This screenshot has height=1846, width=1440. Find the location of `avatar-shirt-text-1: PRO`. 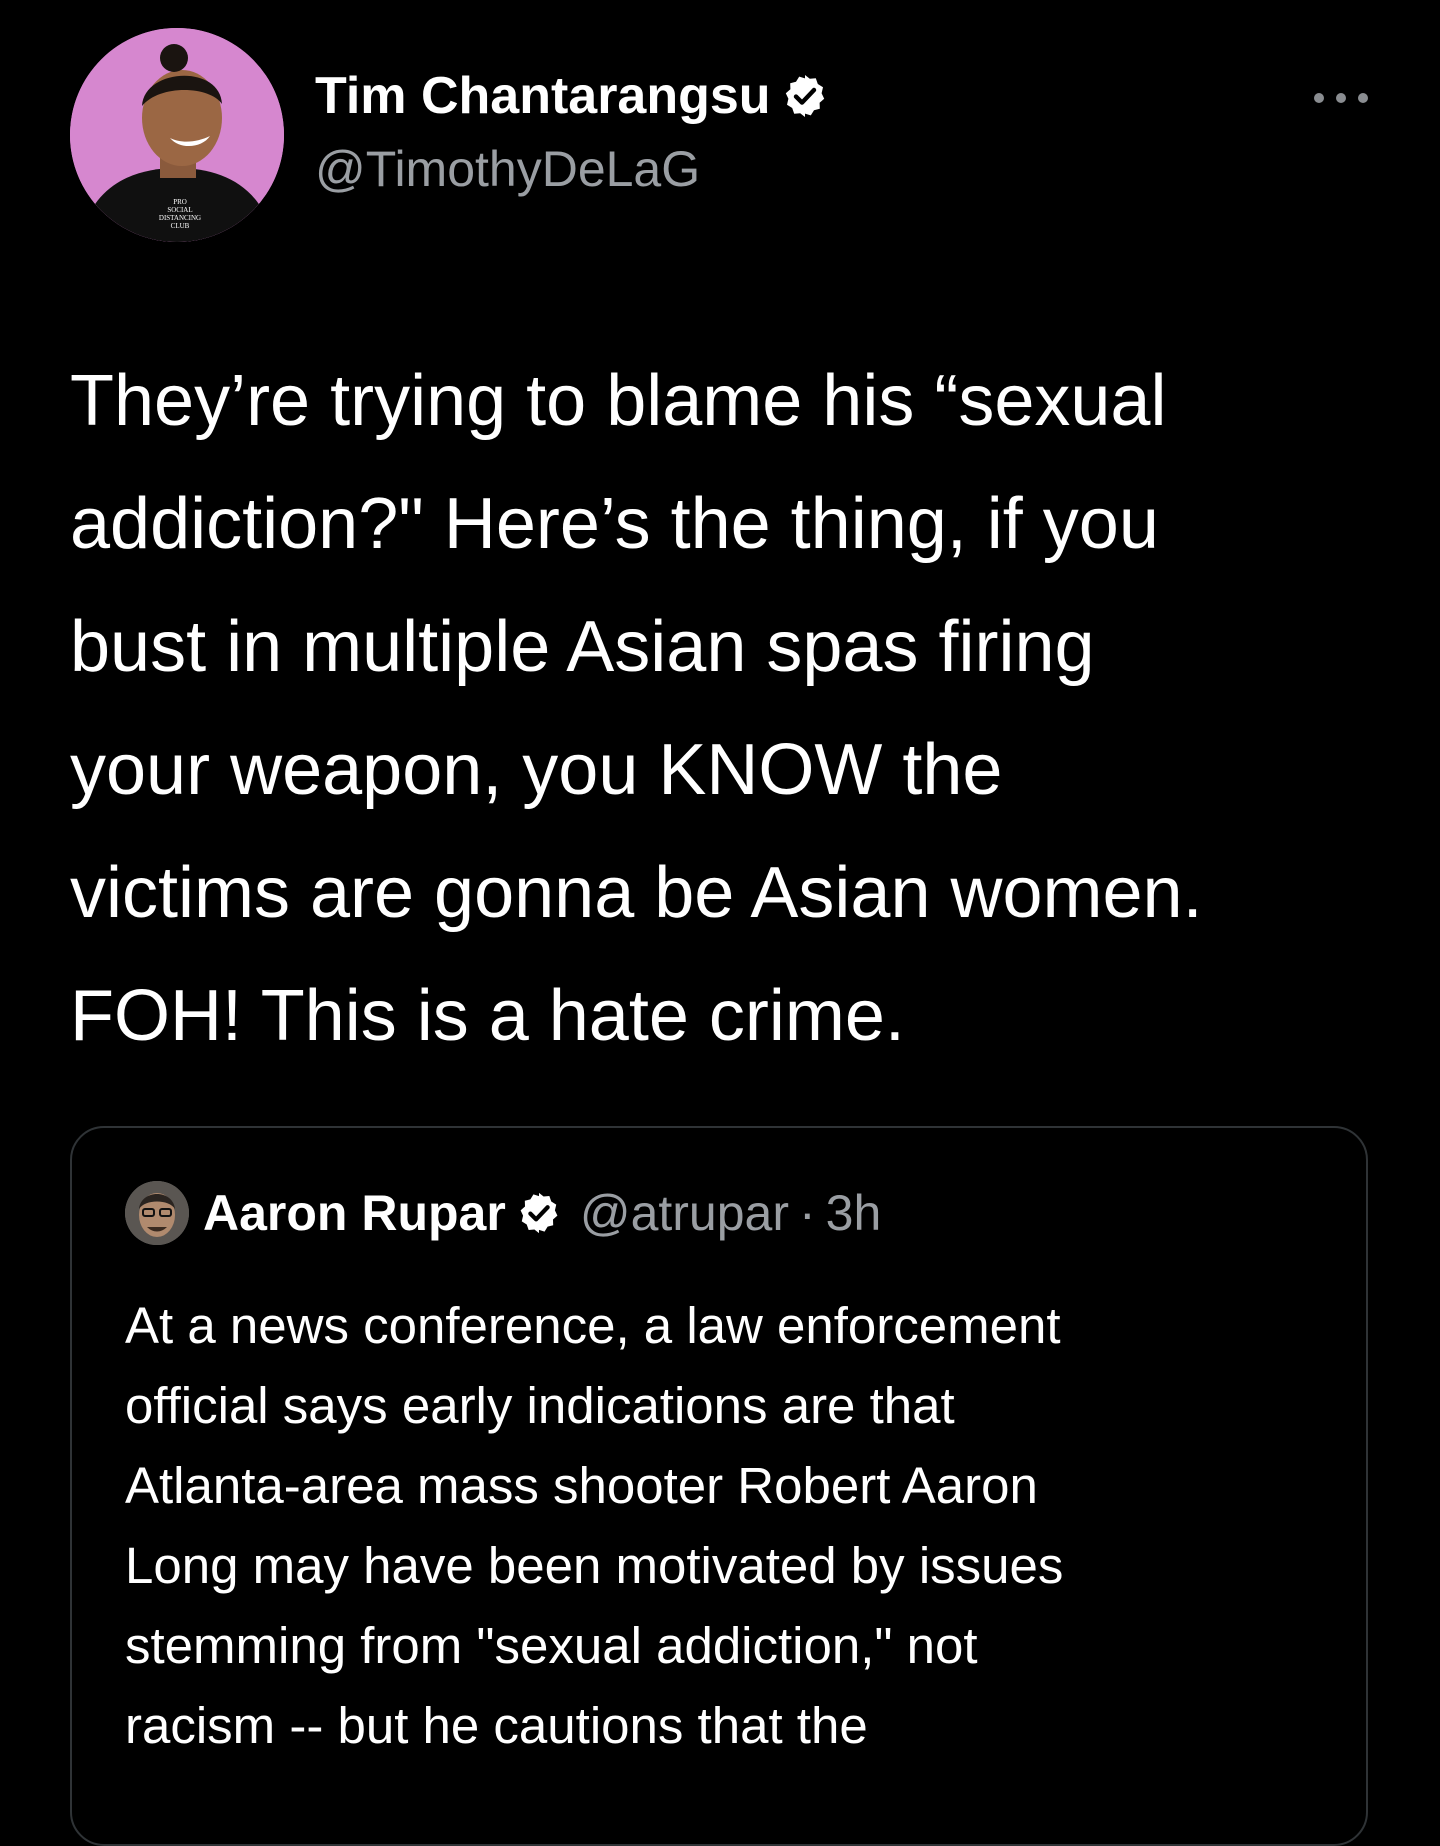

avatar-shirt-text-1: PRO is located at coordinates (180, 202).